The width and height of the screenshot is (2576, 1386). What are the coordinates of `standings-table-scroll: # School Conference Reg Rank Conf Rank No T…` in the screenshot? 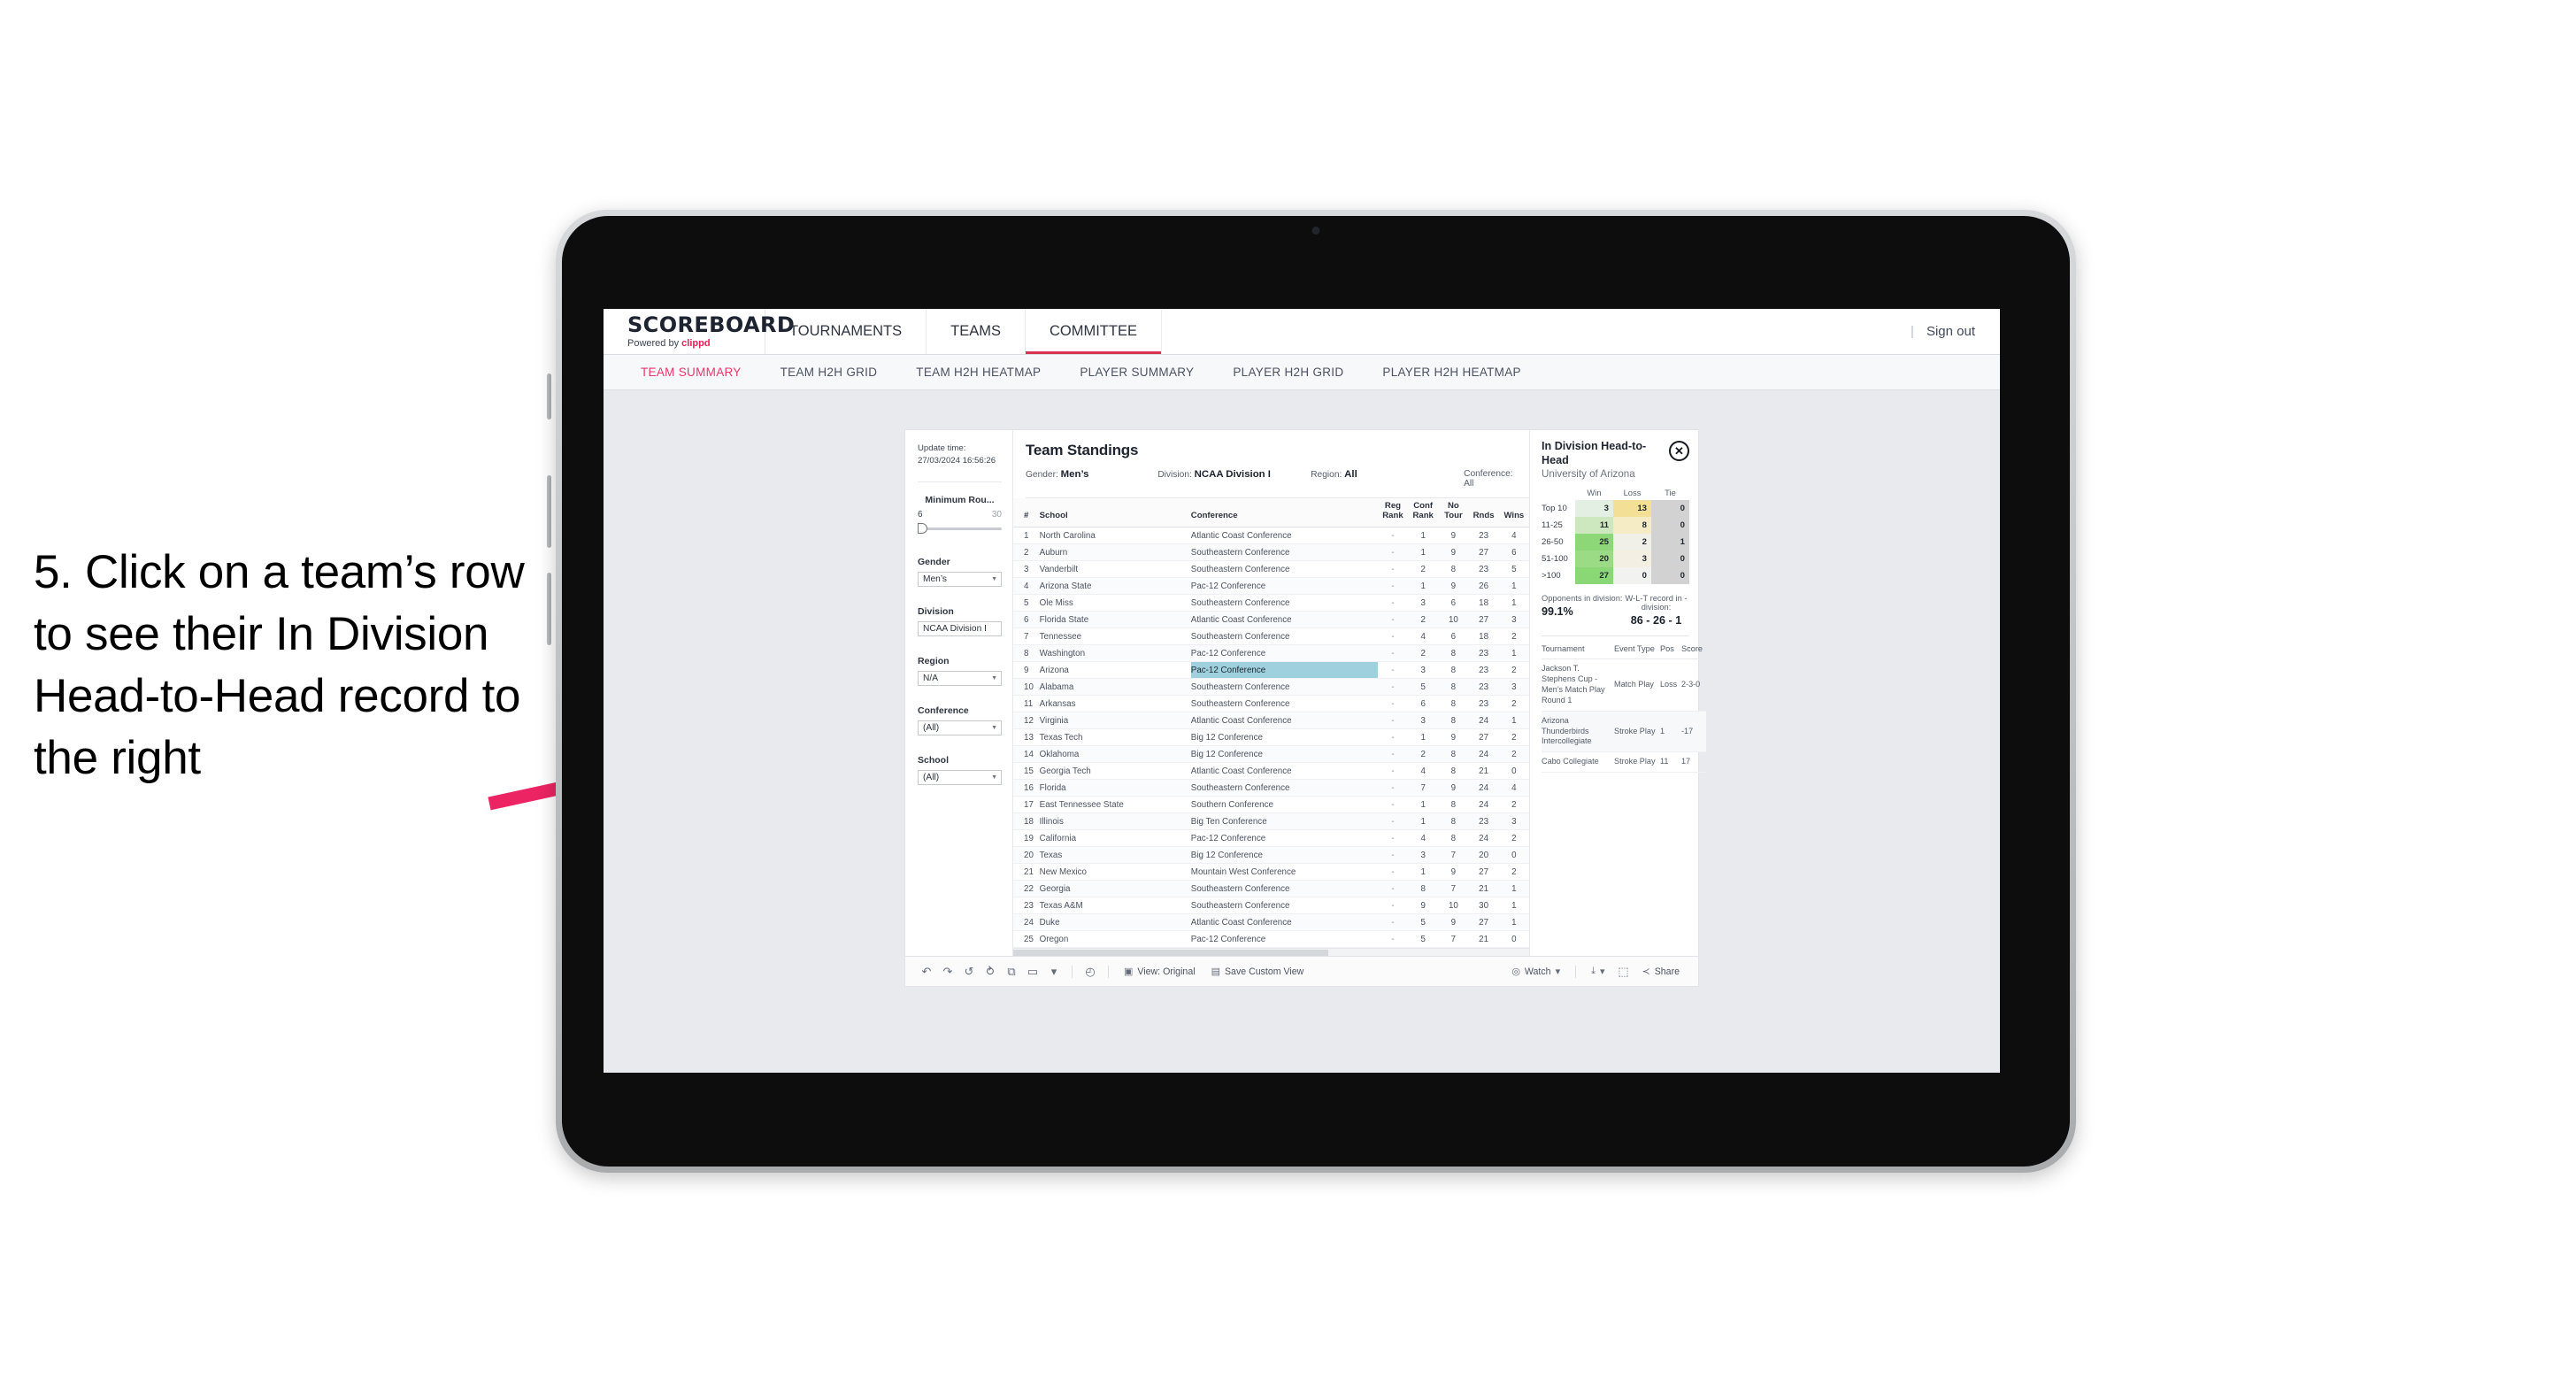 It's located at (1271, 723).